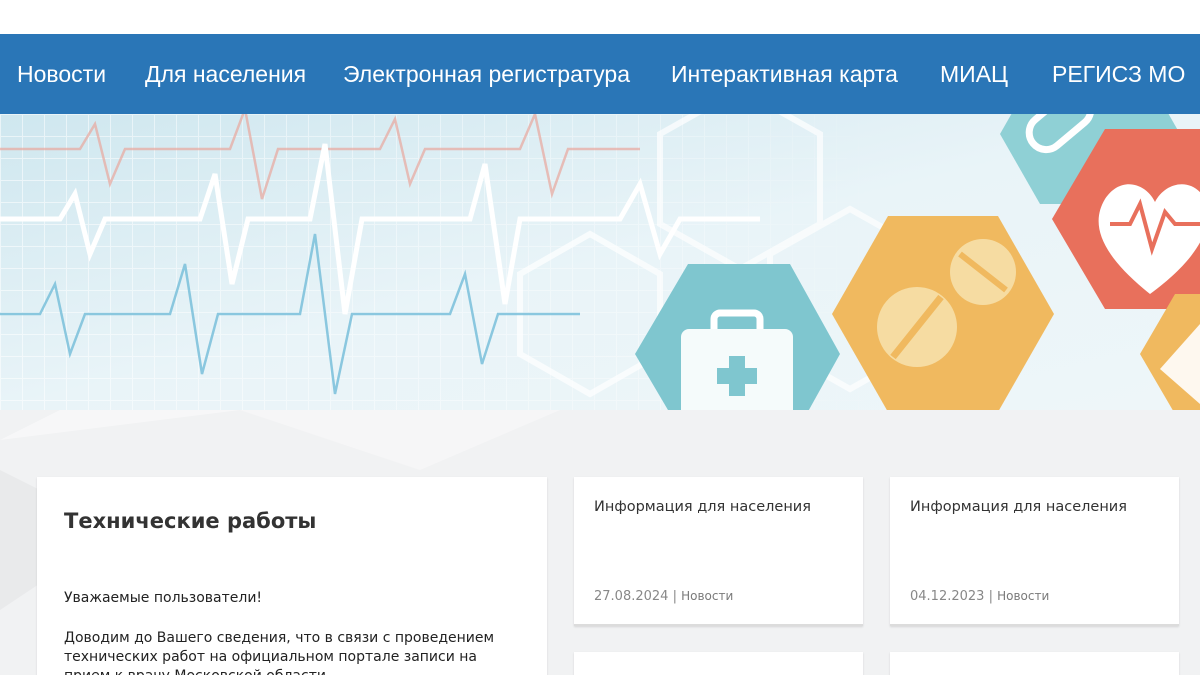 The width and height of the screenshot is (1200, 675). I want to click on nav-item-regisz-mo: РЕГИСЗ МО, so click(1118, 74).